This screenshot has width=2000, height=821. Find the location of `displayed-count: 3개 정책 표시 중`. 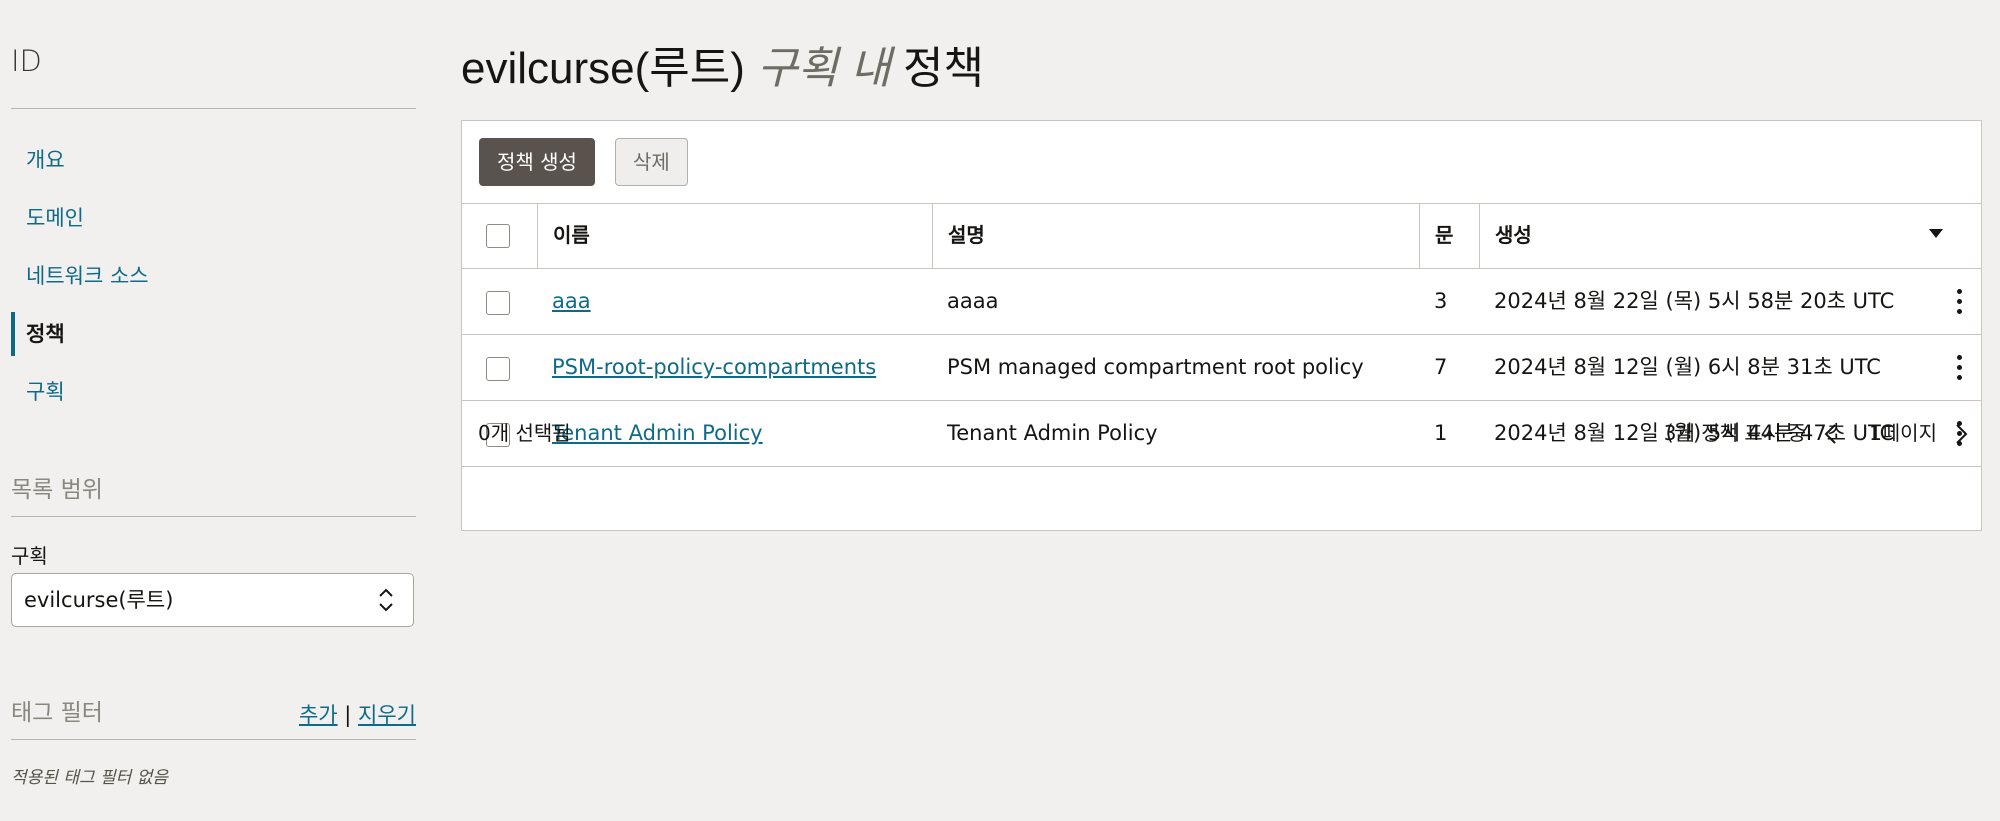

displayed-count: 3개 정책 표시 중 is located at coordinates (1734, 433).